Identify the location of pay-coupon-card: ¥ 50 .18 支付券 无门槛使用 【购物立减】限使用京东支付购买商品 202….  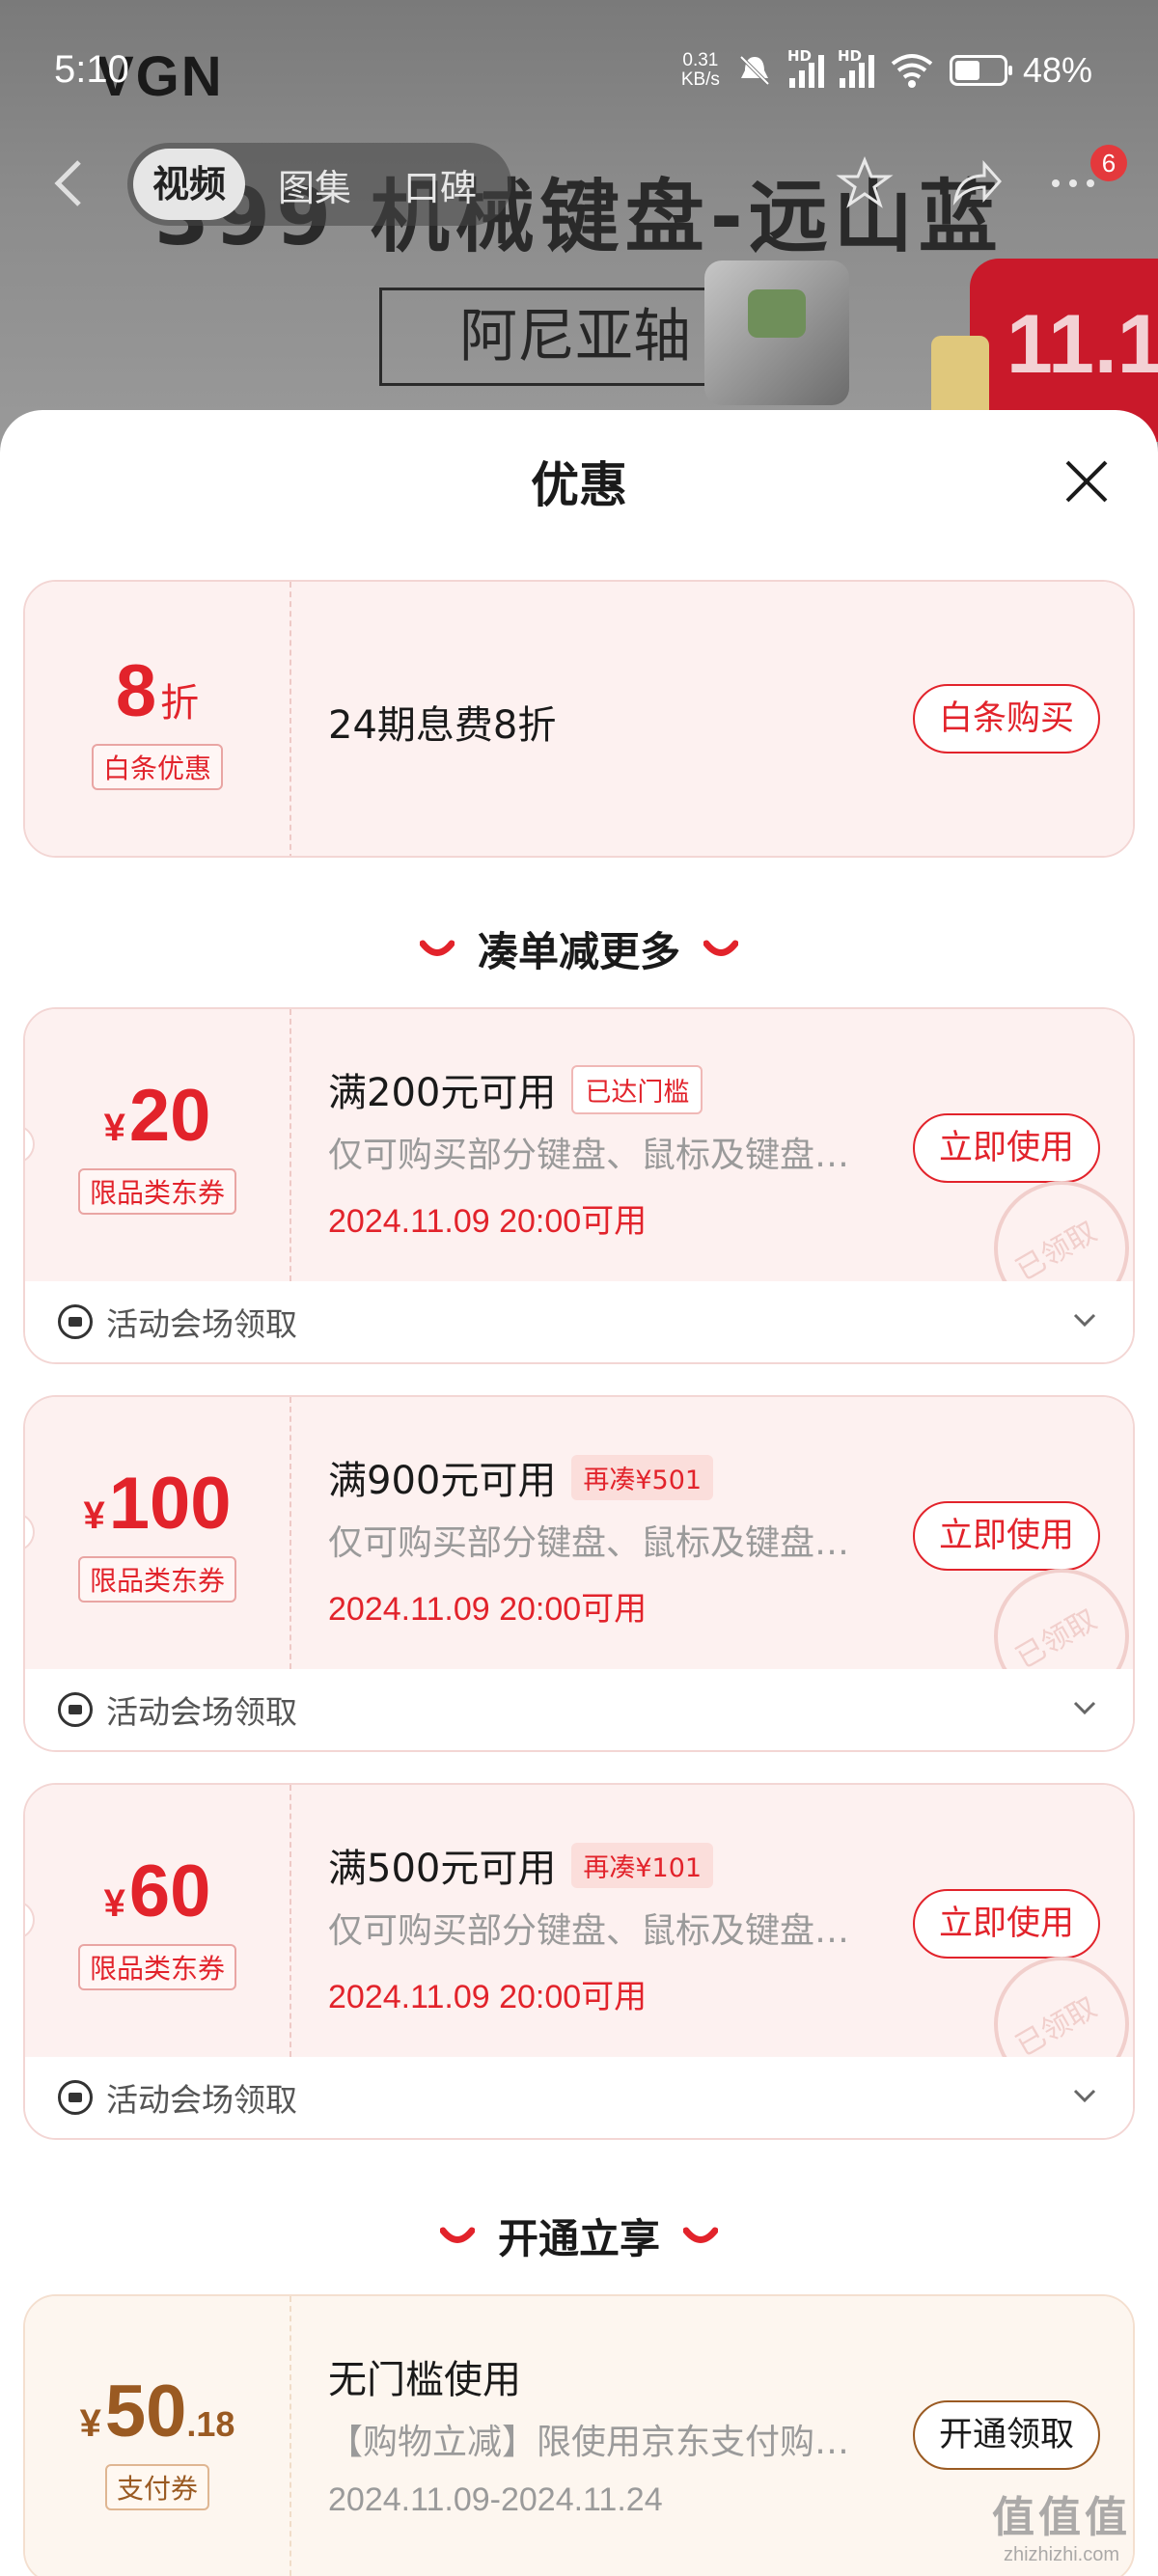
(579, 2435).